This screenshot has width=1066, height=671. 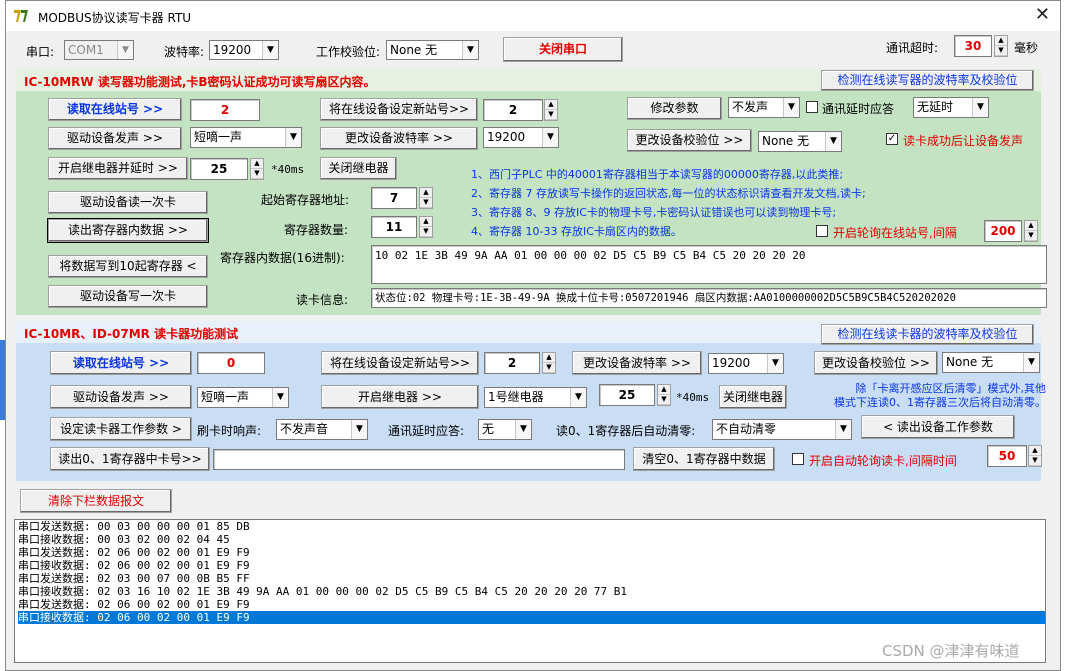 What do you see at coordinates (531, 578) in the screenshot?
I see `log-line: 串口发送数据: 02 03 00 07 00 0B B5 FF` at bounding box center [531, 578].